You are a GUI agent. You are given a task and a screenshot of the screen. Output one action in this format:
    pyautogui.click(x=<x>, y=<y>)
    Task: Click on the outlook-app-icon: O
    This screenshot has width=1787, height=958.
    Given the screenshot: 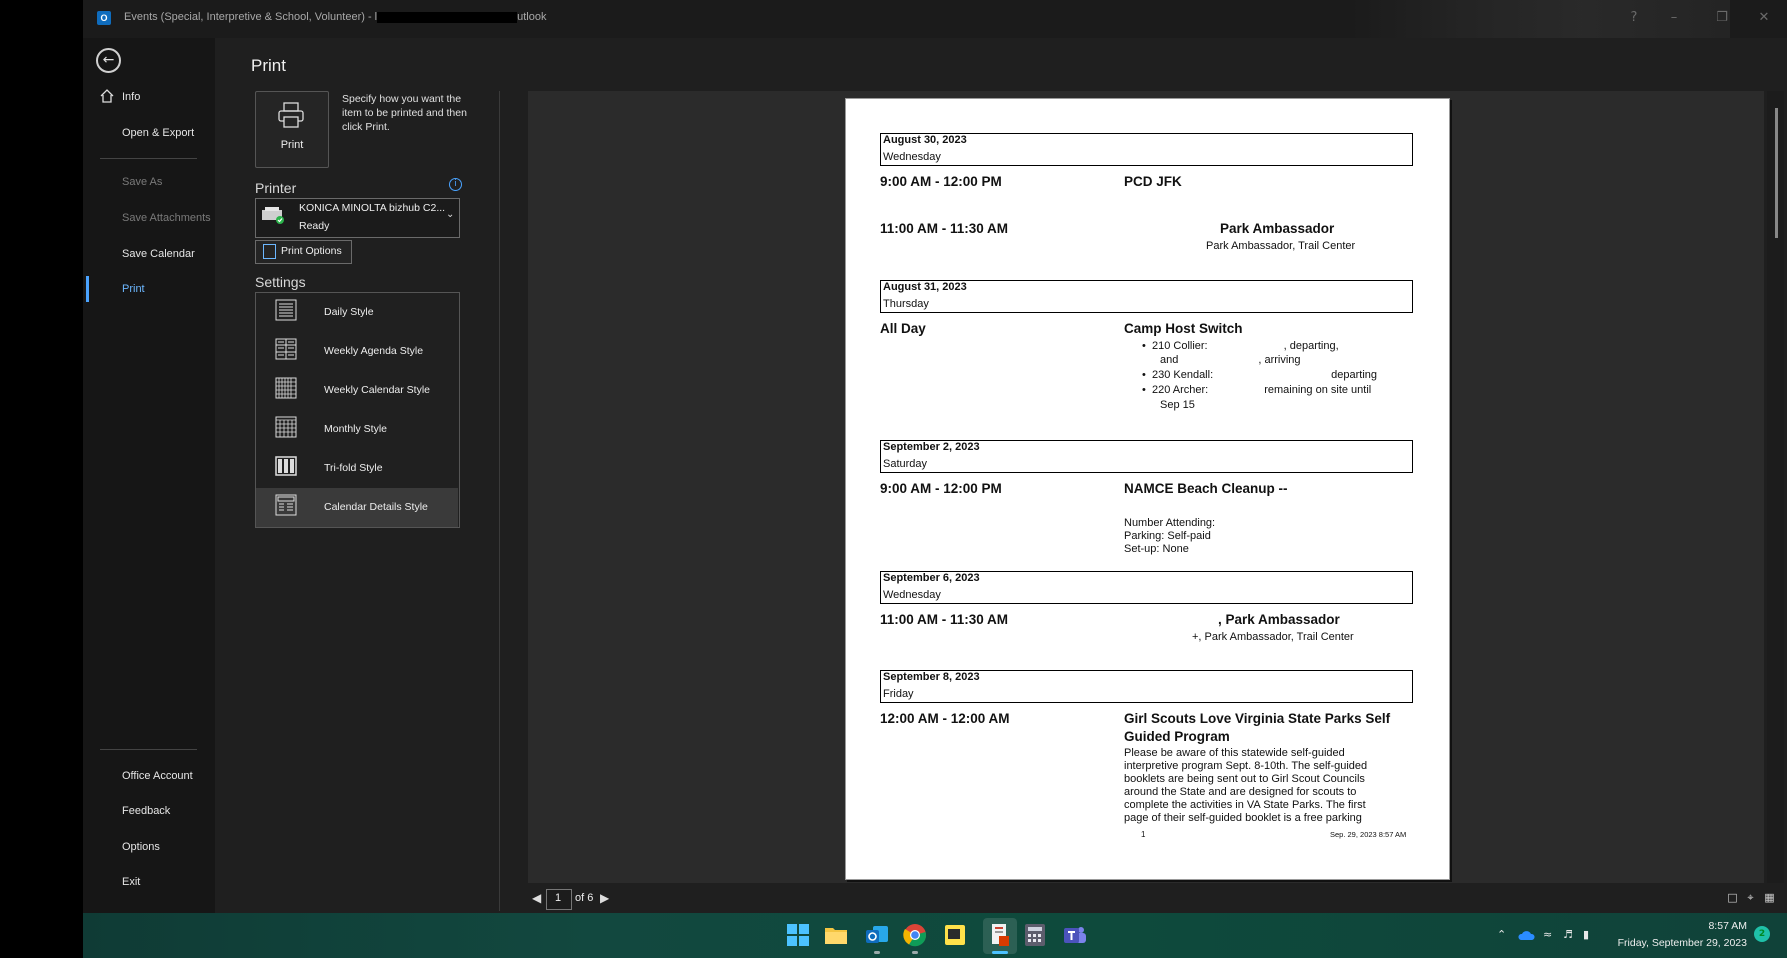 What is the action you would take?
    pyautogui.click(x=104, y=18)
    